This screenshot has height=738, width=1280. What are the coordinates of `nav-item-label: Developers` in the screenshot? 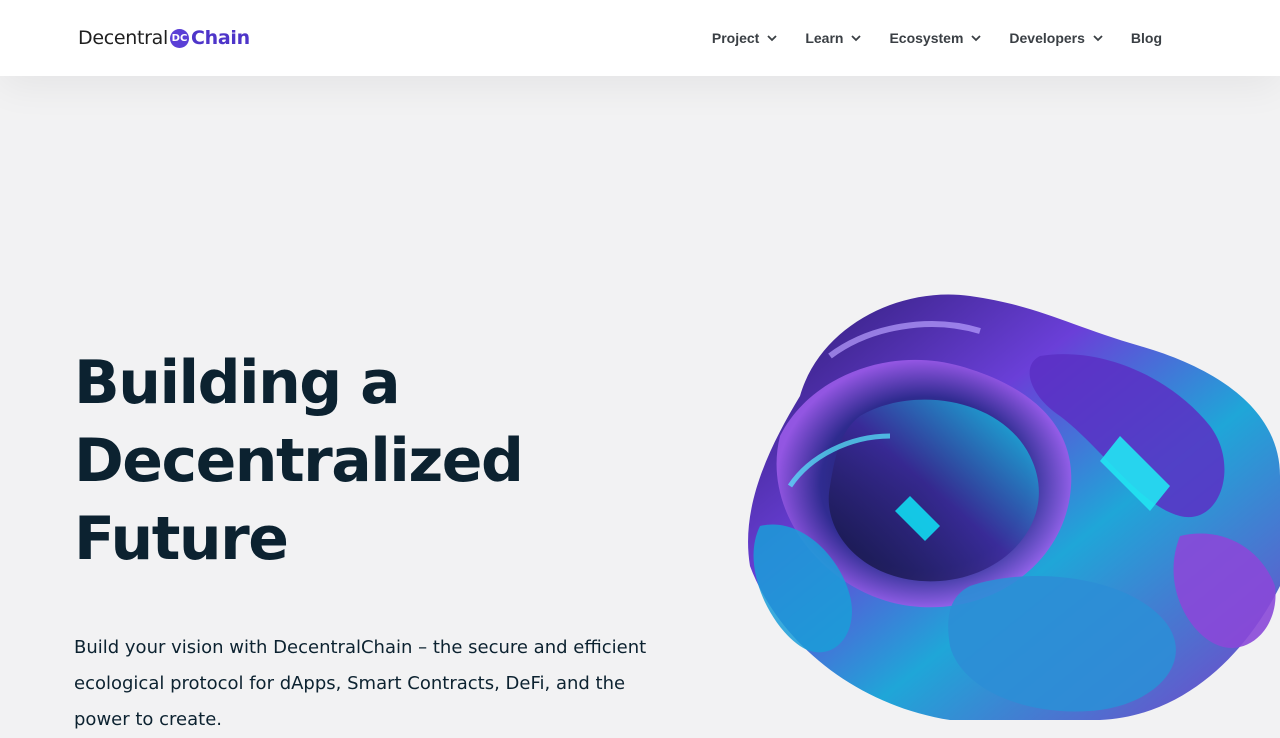 It's located at (1047, 38).